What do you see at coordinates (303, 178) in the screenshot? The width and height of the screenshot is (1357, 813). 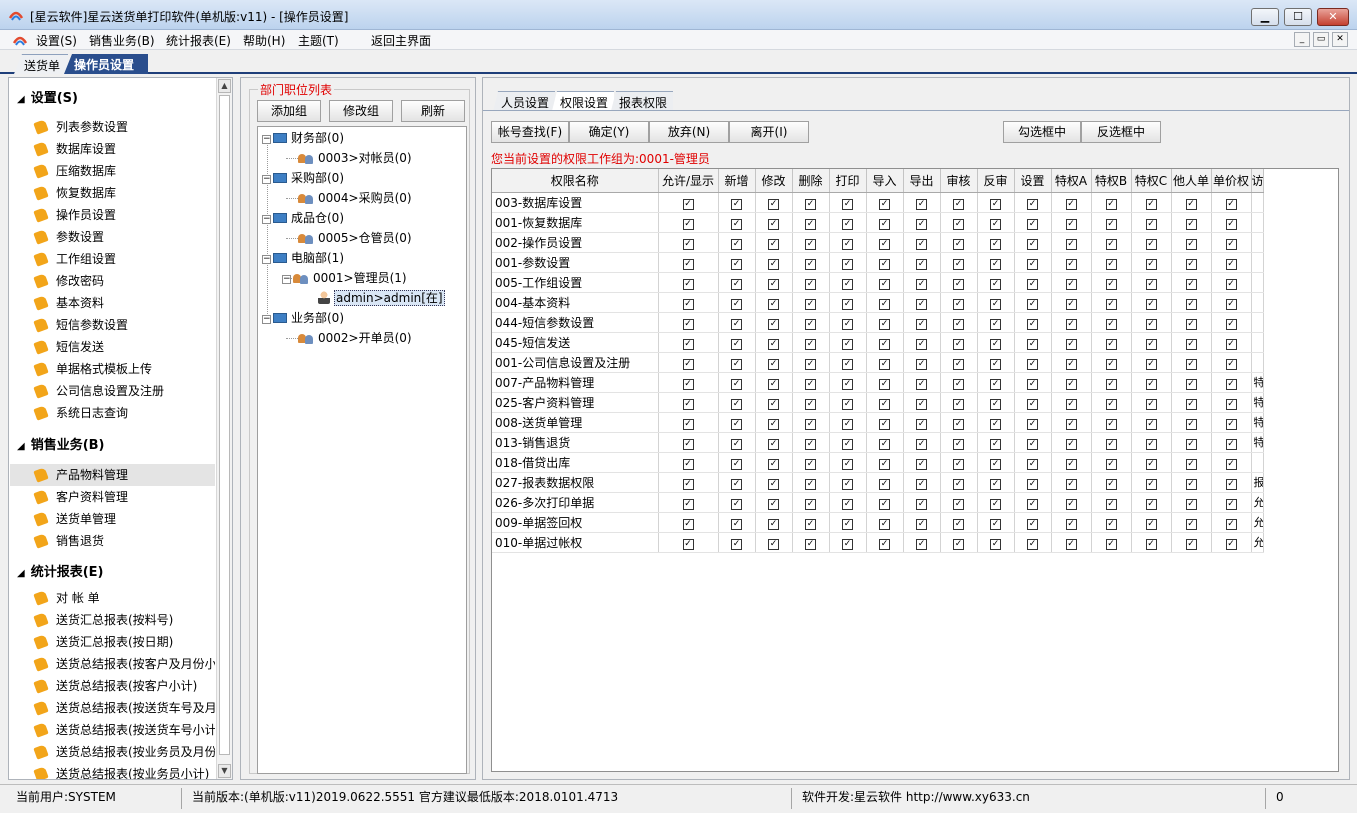 I see `tree-dept-node: − 采购部(0)` at bounding box center [303, 178].